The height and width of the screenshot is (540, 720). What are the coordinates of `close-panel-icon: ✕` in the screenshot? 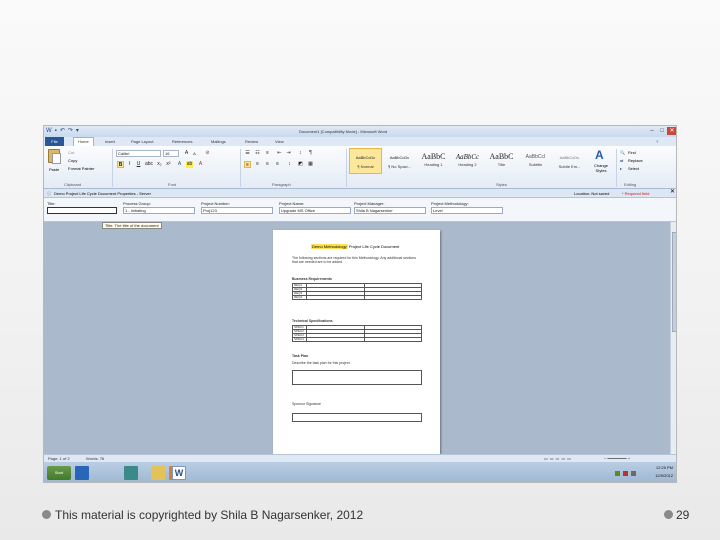 It's located at (672, 192).